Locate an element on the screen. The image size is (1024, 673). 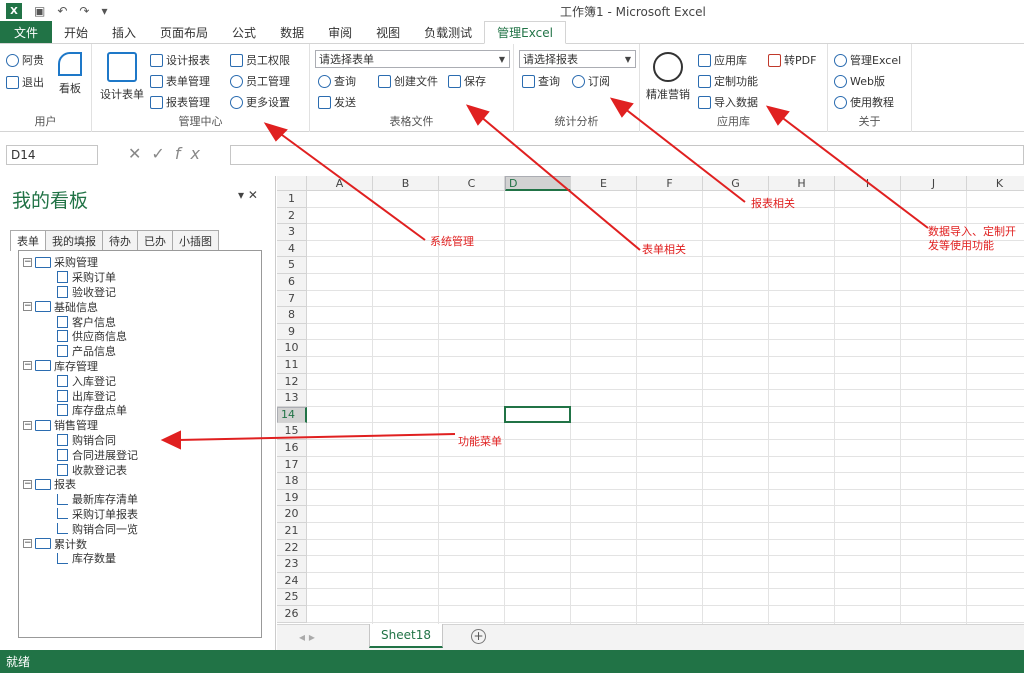
tree-item: 出库登记 is located at coordinates (140, 395).